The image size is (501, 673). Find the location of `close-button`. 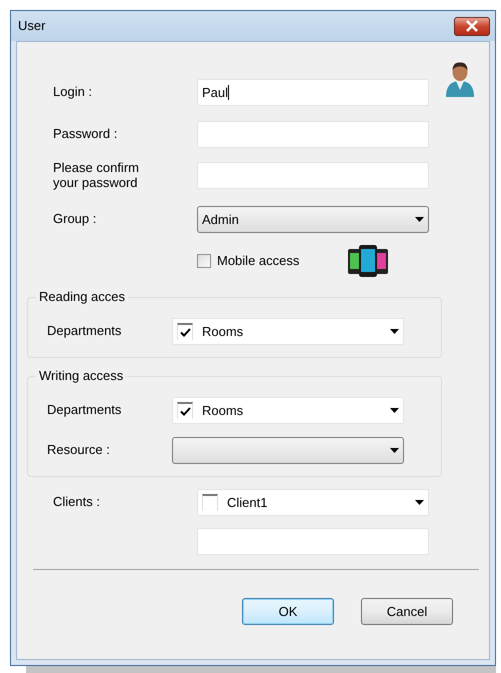

close-button is located at coordinates (472, 26).